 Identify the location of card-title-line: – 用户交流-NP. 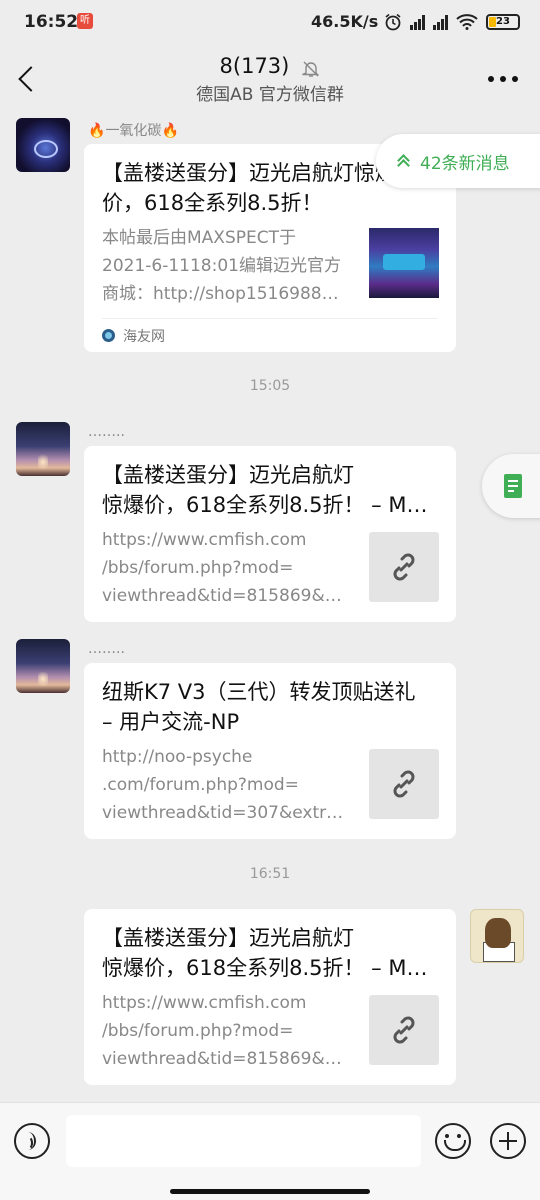
(171, 722).